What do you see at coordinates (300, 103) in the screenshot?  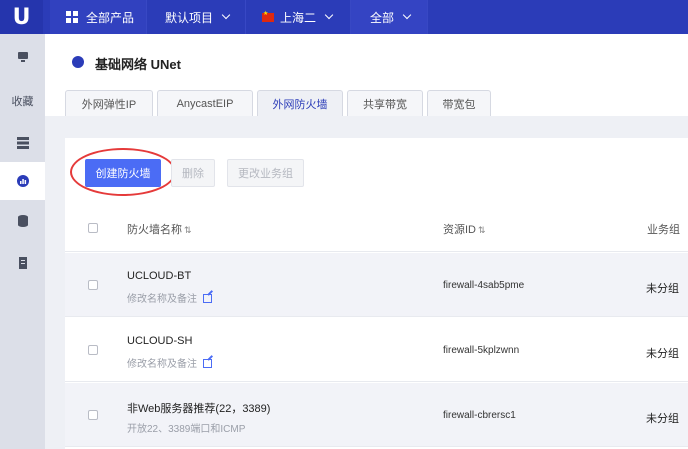 I see `tab-firewall: 外网防火墙` at bounding box center [300, 103].